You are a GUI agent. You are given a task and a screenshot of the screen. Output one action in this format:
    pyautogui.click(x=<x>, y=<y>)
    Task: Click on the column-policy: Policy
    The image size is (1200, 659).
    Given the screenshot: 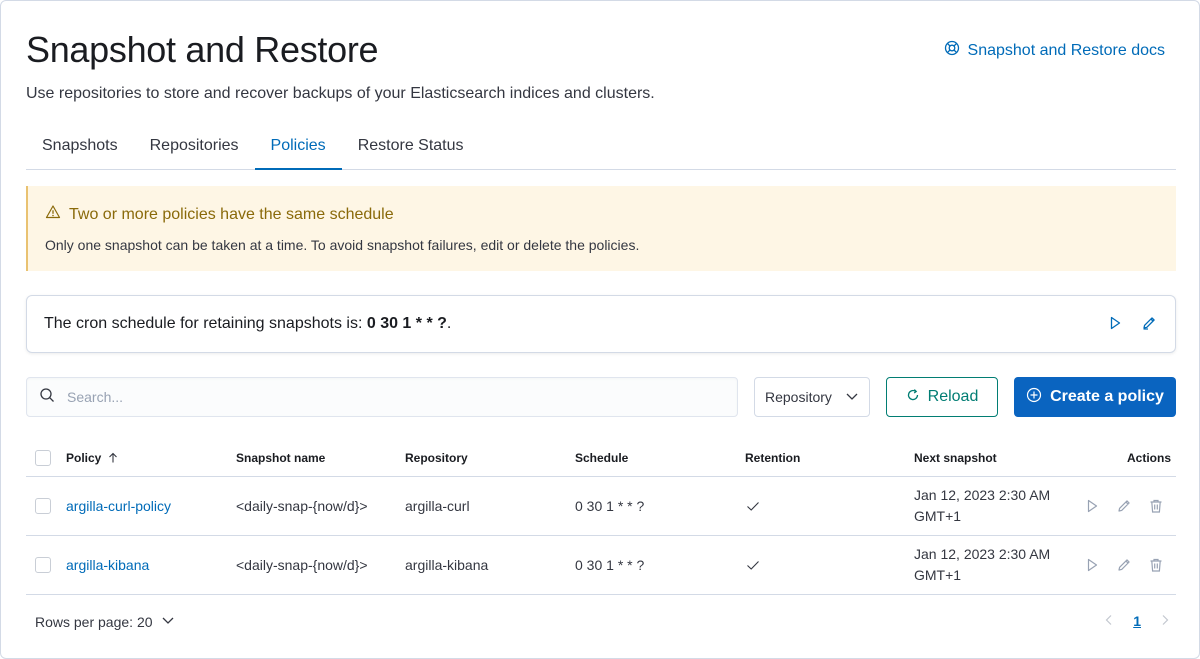 What is the action you would take?
    pyautogui.click(x=92, y=457)
    